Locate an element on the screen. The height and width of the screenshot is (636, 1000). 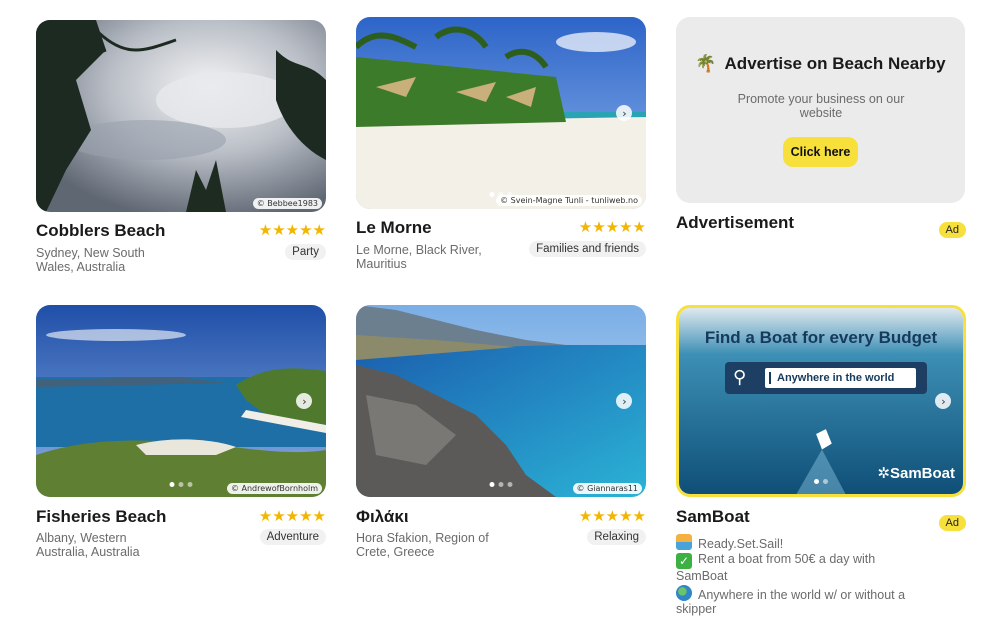
beach-photo: © Bebbee1983 is located at coordinates (181, 116).